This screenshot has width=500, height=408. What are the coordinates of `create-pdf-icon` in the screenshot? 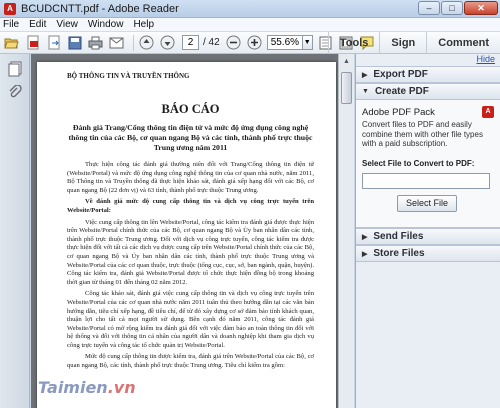 It's located at (32, 42).